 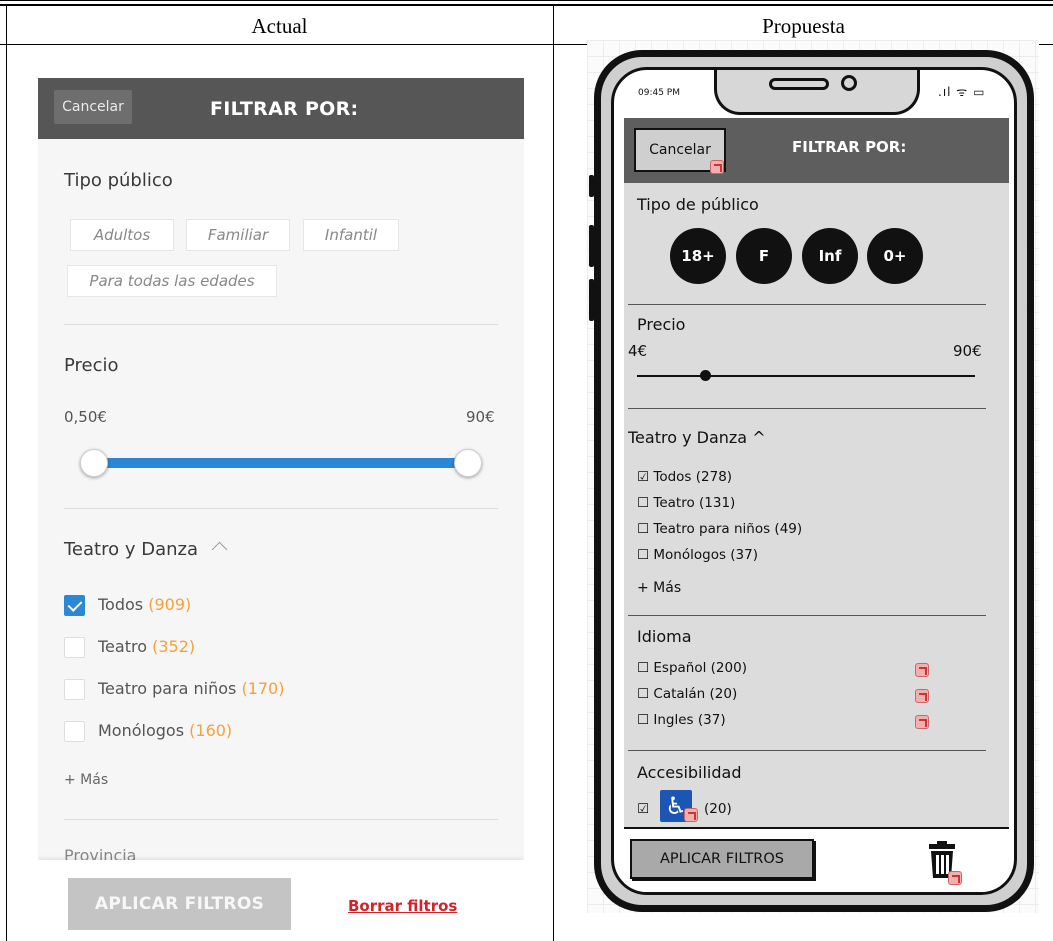 What do you see at coordinates (697, 555) in the screenshot?
I see `proposed-category-row: ☐ Monólogos (37)` at bounding box center [697, 555].